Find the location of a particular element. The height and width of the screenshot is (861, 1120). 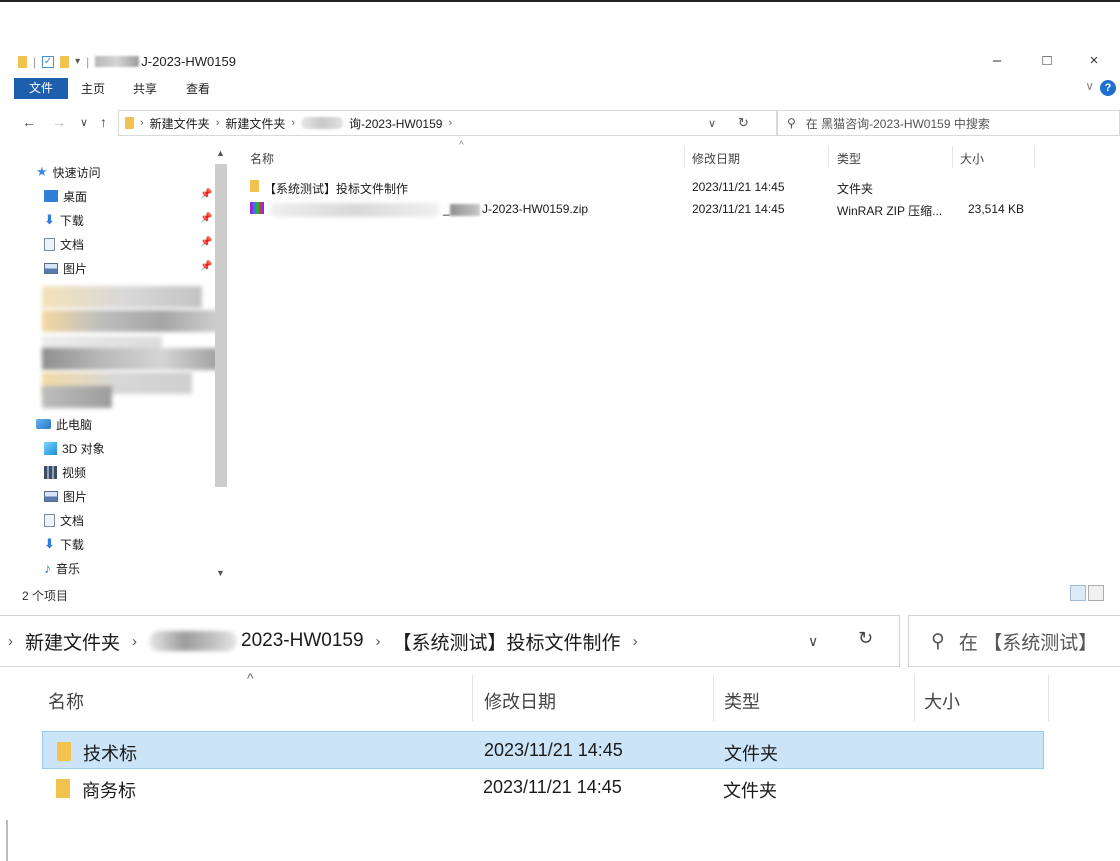

folder-row: 商务标 2023/11/21 14:45 文件夹 is located at coordinates (543, 788).